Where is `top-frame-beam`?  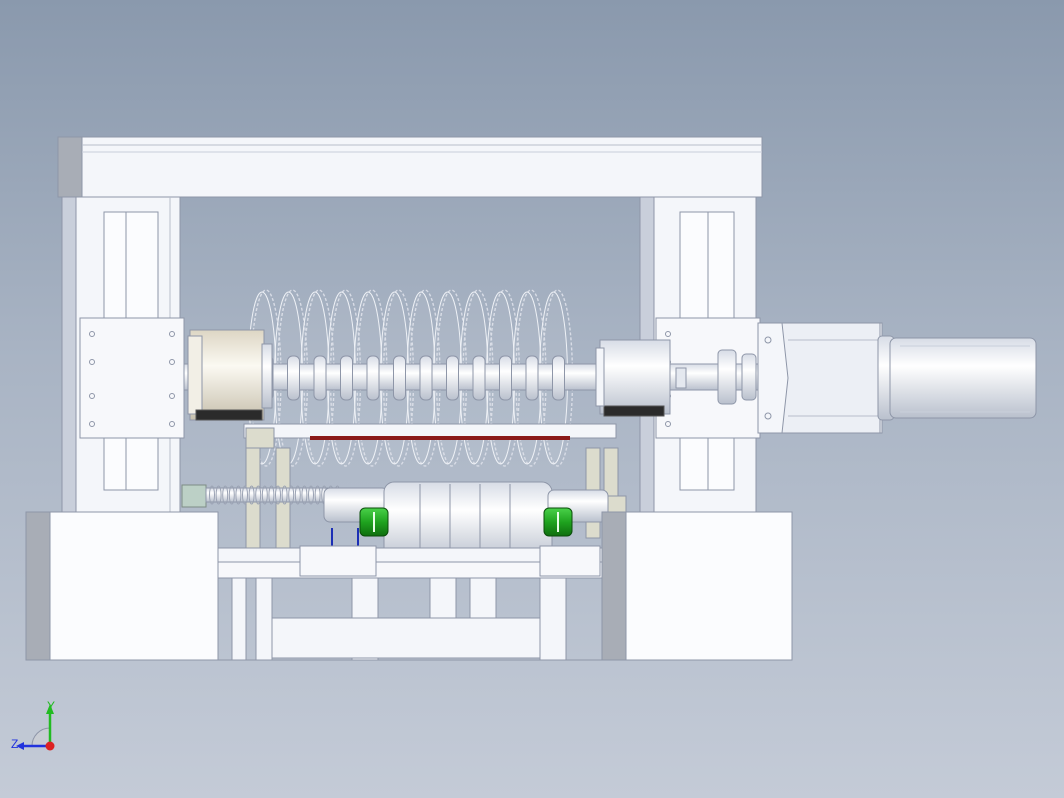 top-frame-beam is located at coordinates (410, 167).